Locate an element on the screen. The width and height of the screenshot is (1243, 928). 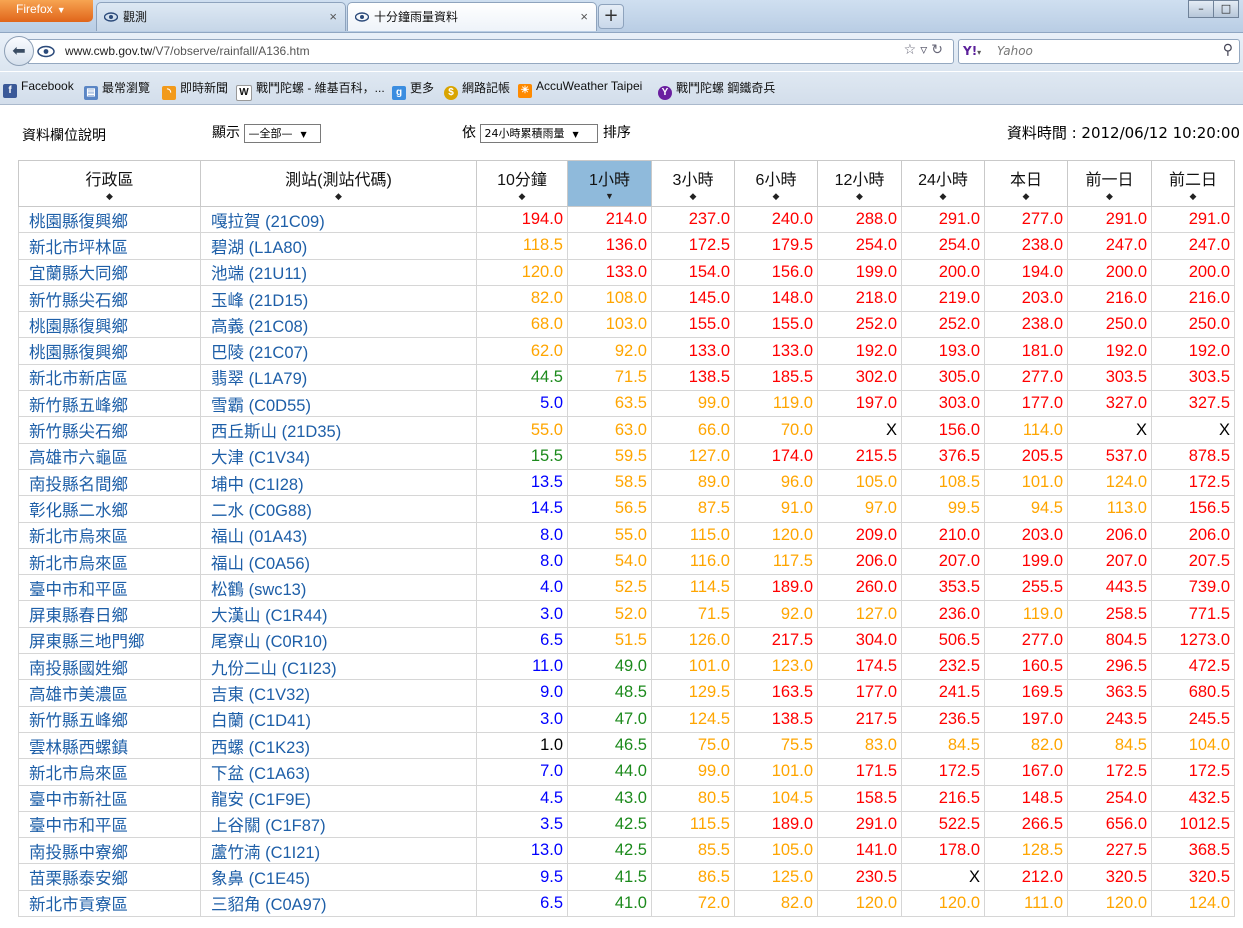
bookmark-accuweather: ☀ AccuWeather Taipei is located at coordinates (580, 88).